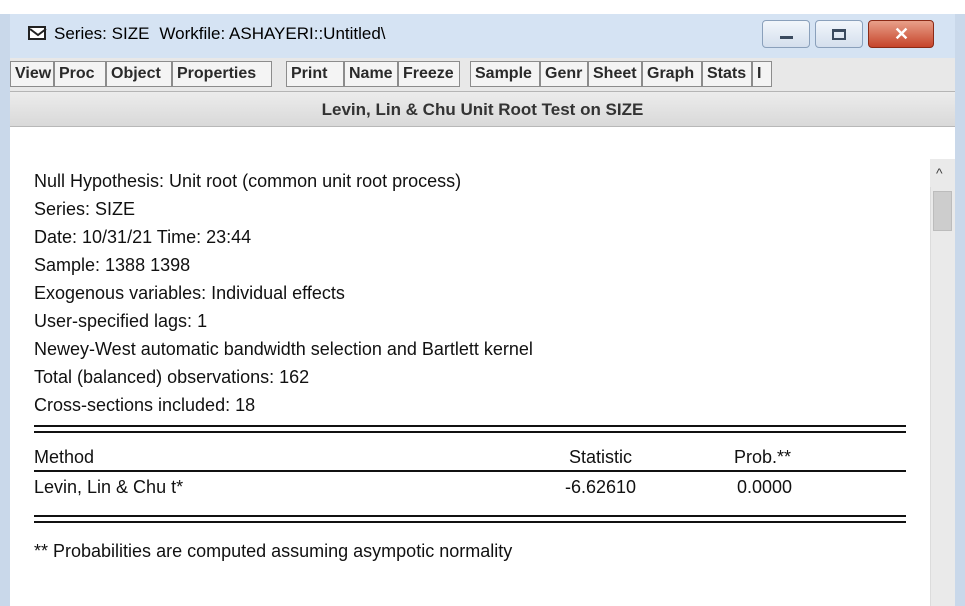  Describe the element at coordinates (505, 74) in the screenshot. I see `sample-button: Sample` at that location.